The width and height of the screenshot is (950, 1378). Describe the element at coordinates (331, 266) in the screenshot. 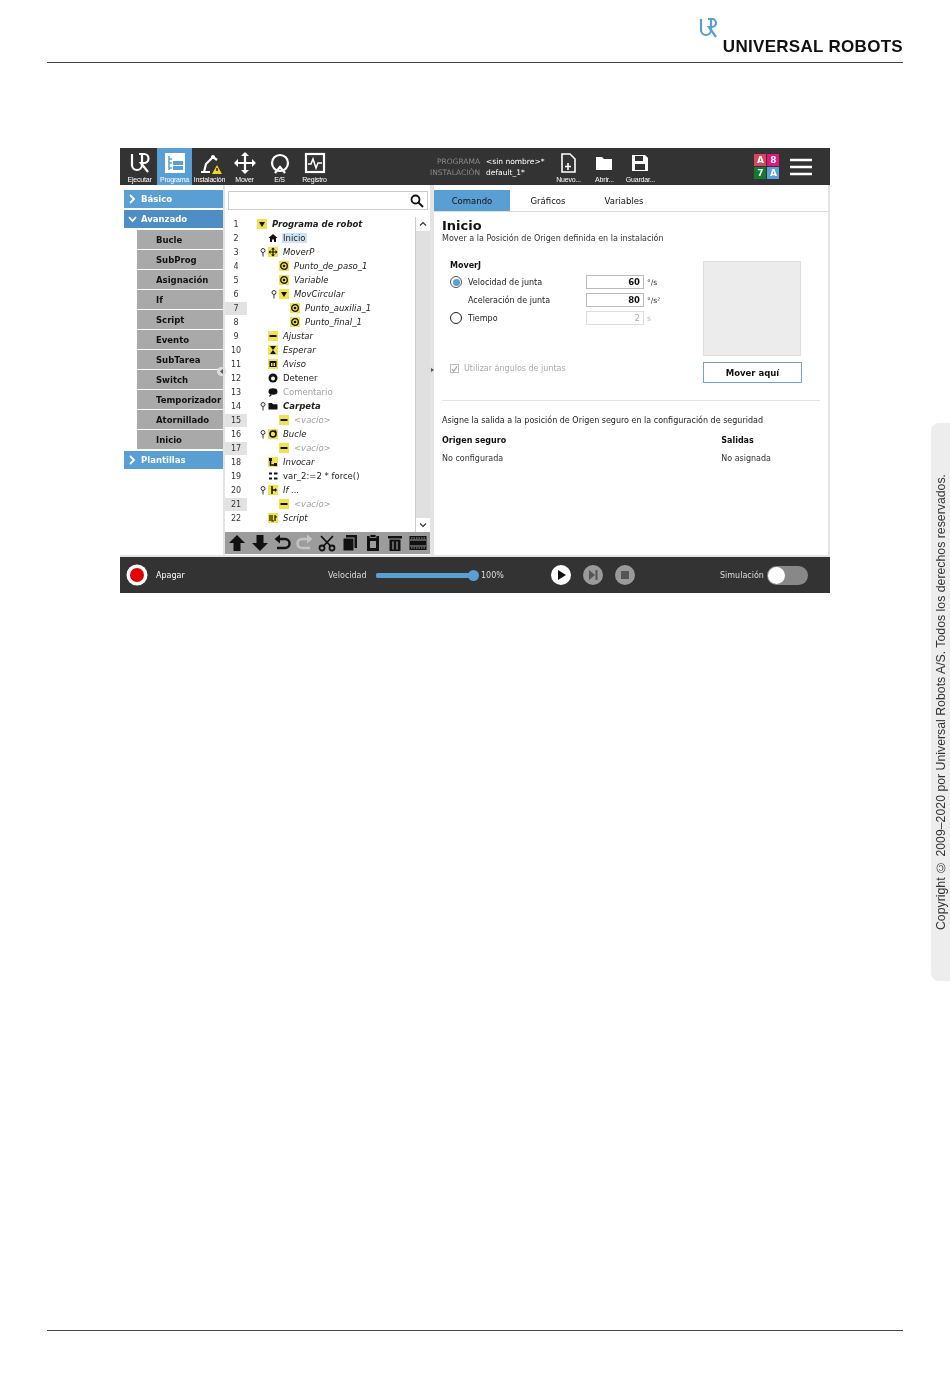

I see `tree-item: Punto_de_paso_1` at that location.